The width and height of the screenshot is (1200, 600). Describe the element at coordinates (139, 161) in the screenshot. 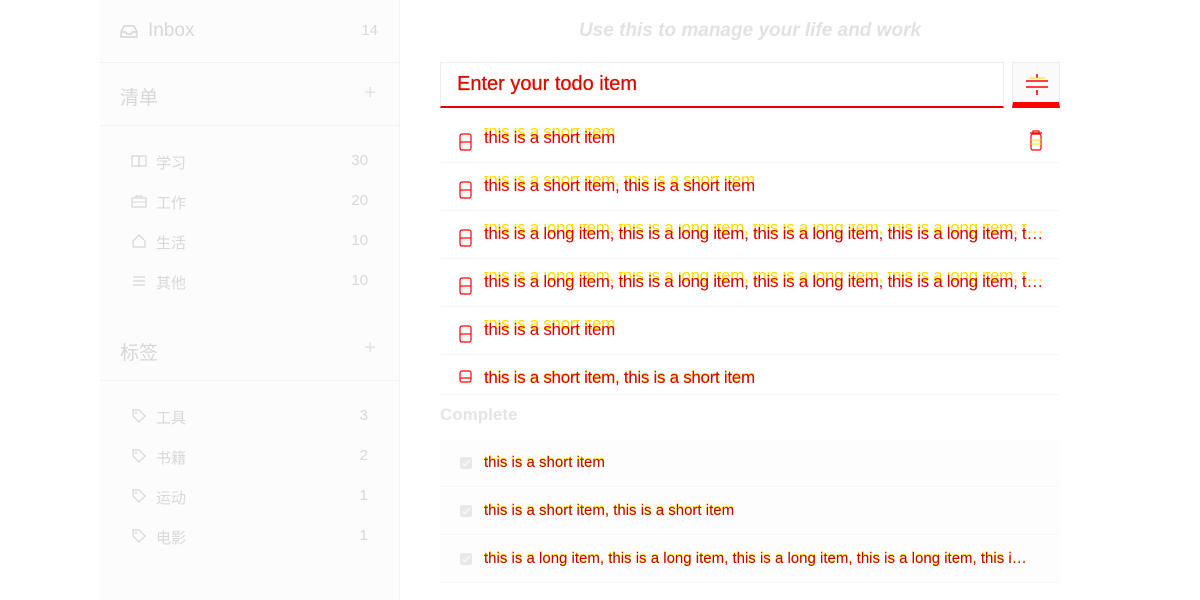

I see `book-icon` at that location.